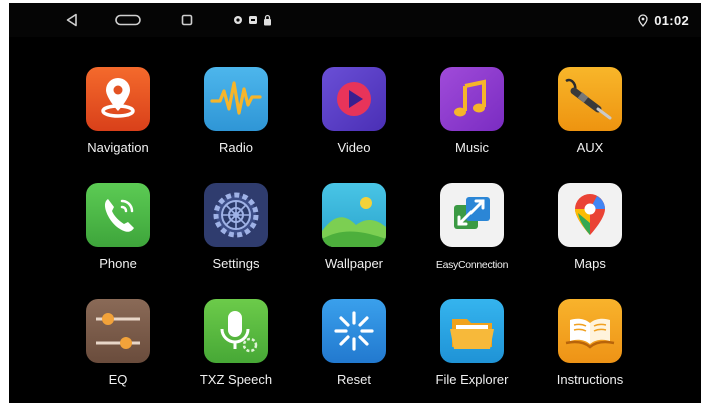 The width and height of the screenshot is (704, 406). Describe the element at coordinates (236, 263) in the screenshot. I see `app-label: Settings` at that location.